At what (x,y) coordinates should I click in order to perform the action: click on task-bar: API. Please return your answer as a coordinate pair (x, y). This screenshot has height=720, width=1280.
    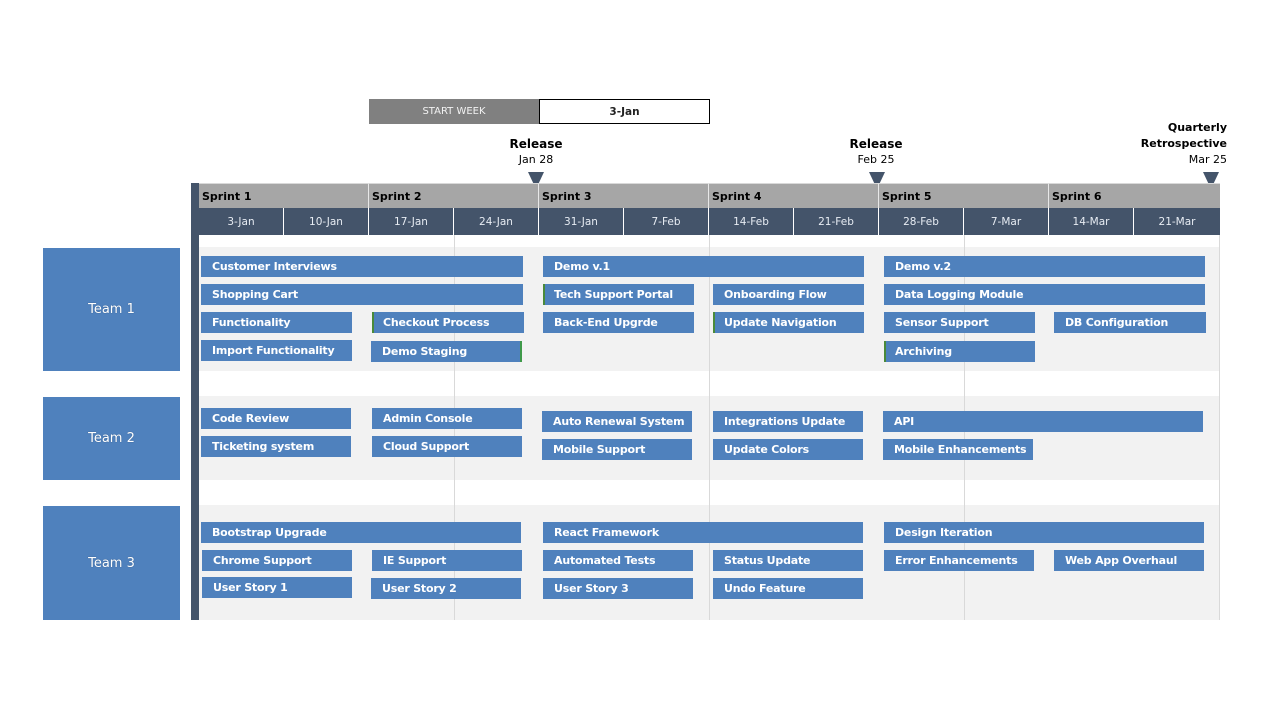
    Looking at the image, I should click on (1043, 421).